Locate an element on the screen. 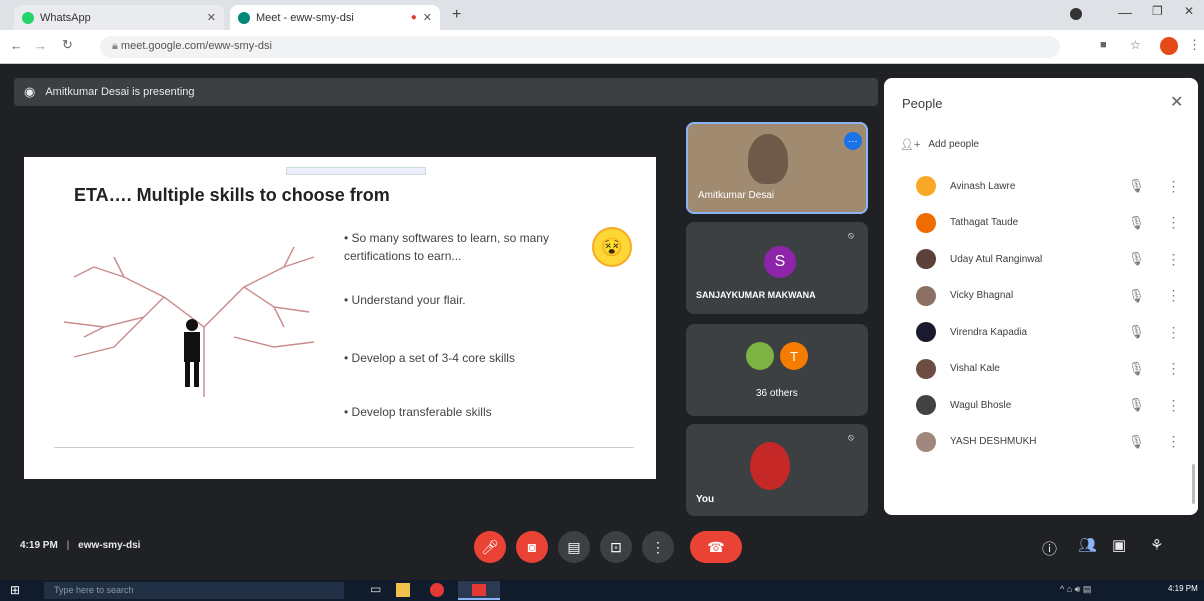  participant-name: Uday Atul Ranginwal is located at coordinates (996, 259).